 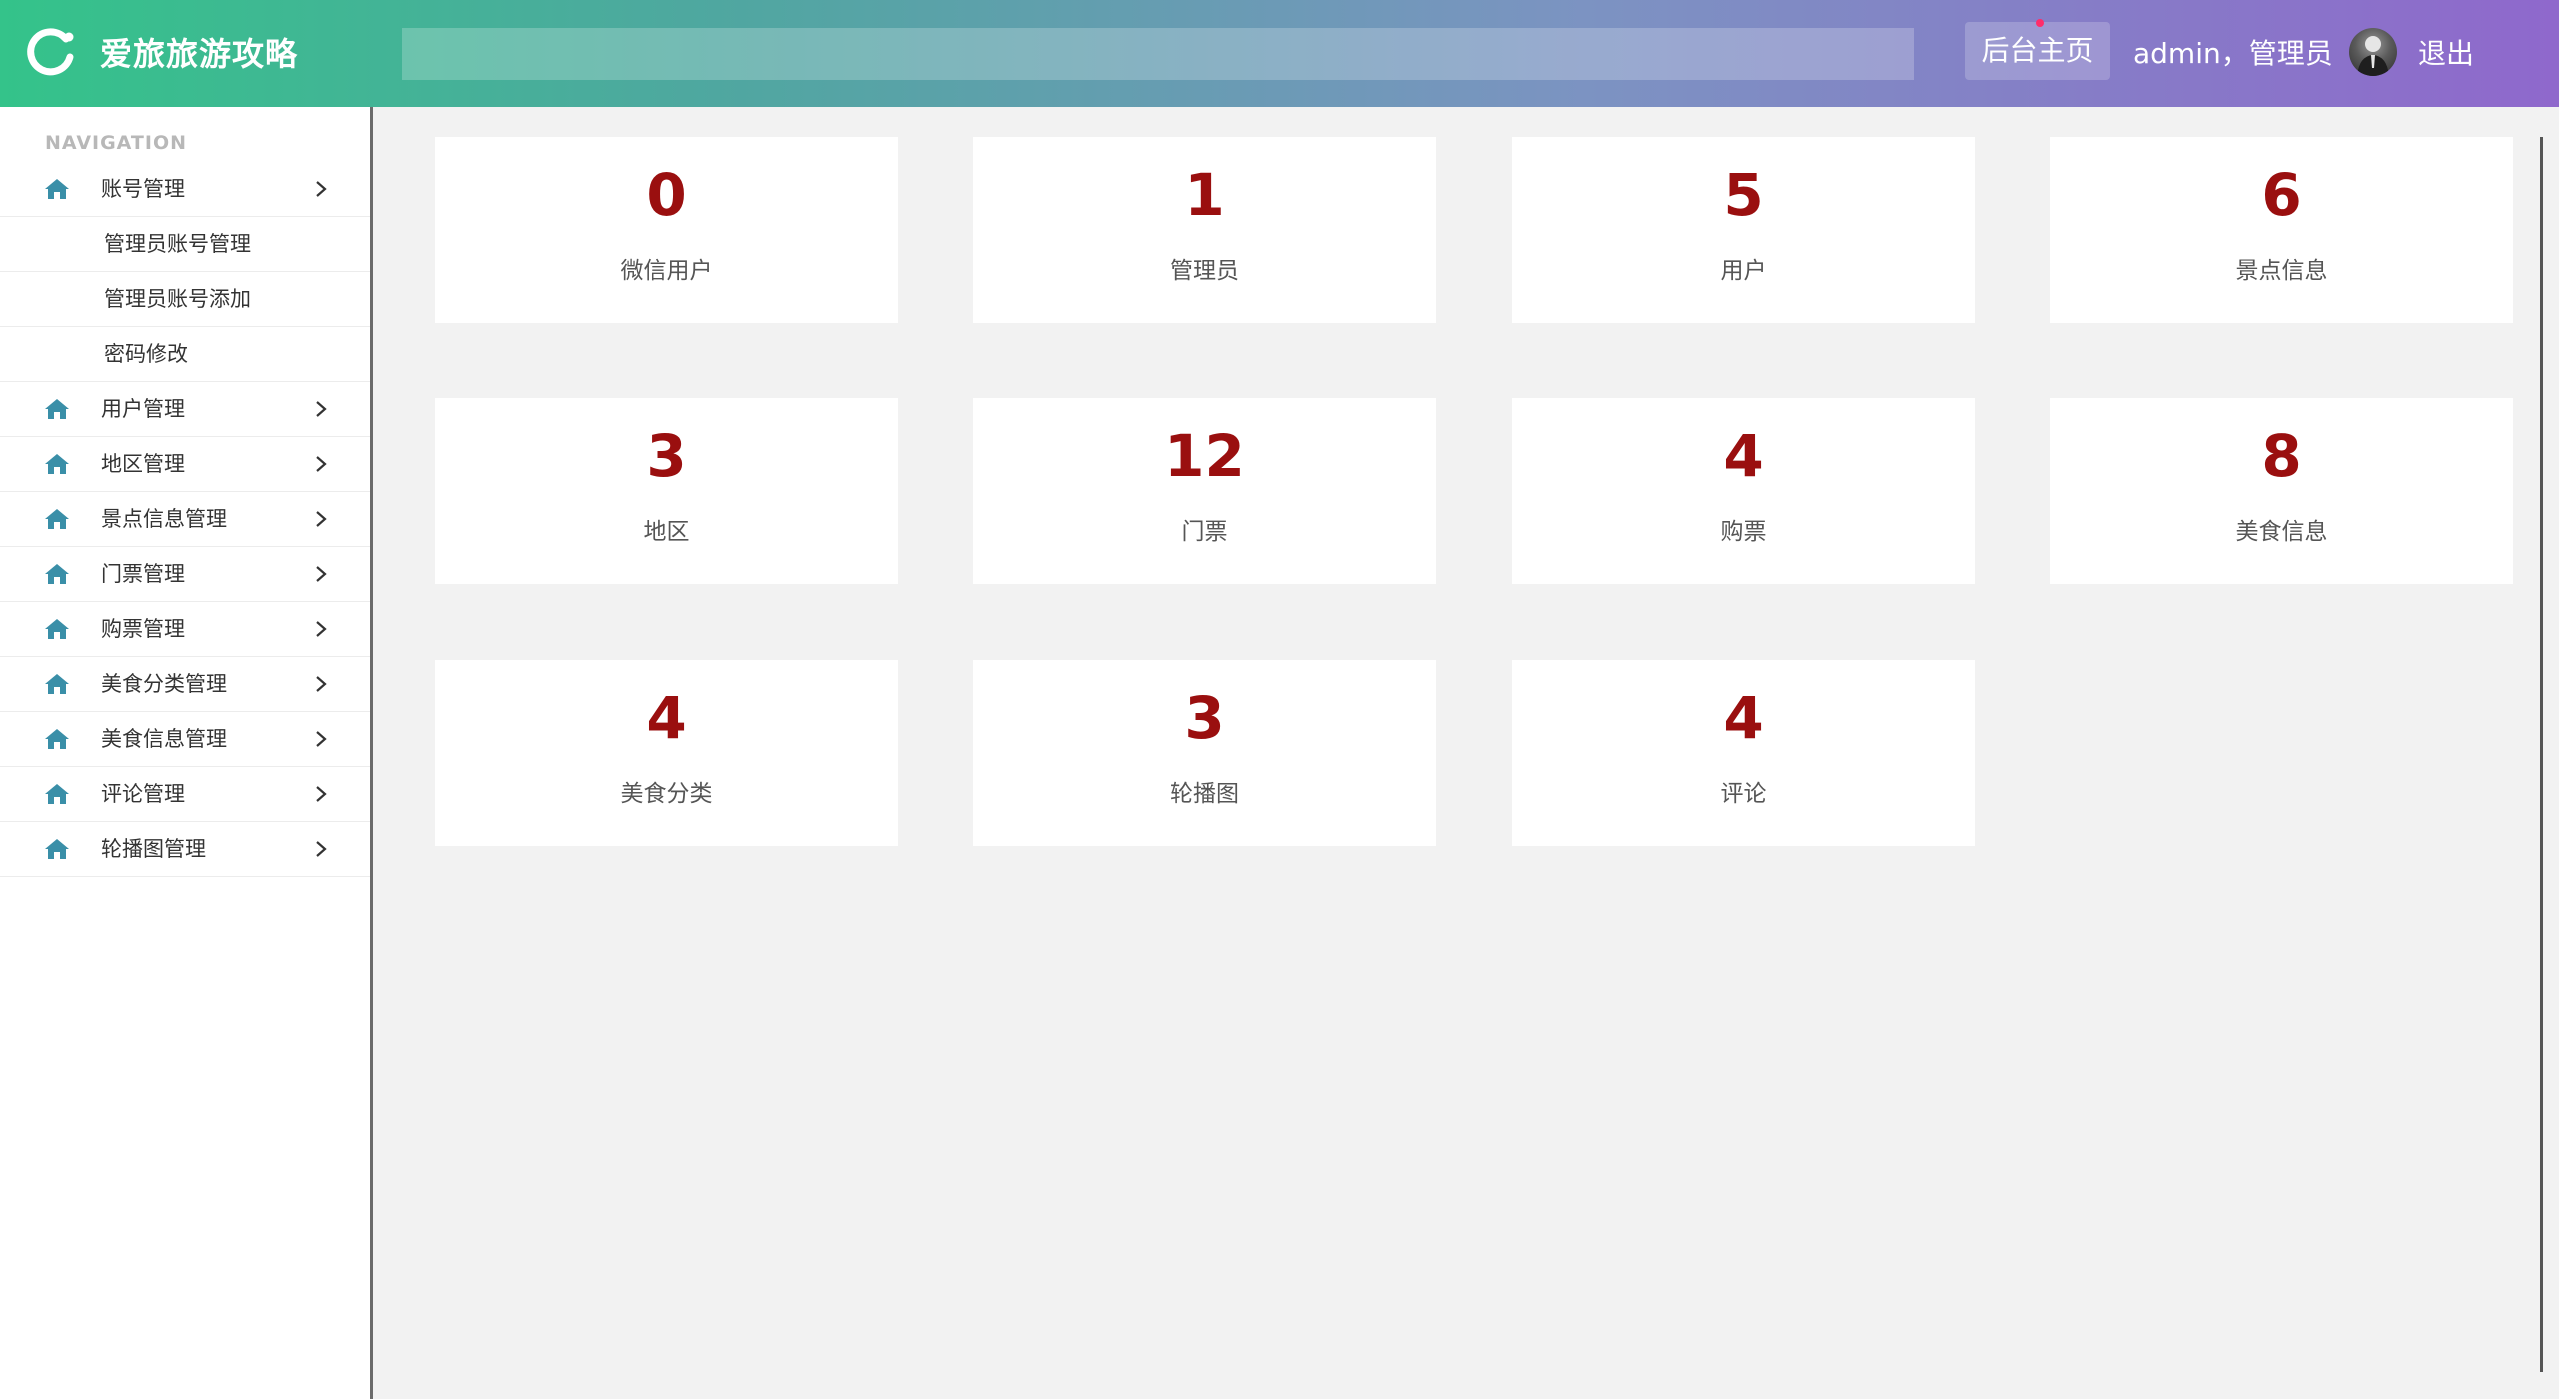 What do you see at coordinates (666, 271) in the screenshot?
I see `stat-label: 微信用户` at bounding box center [666, 271].